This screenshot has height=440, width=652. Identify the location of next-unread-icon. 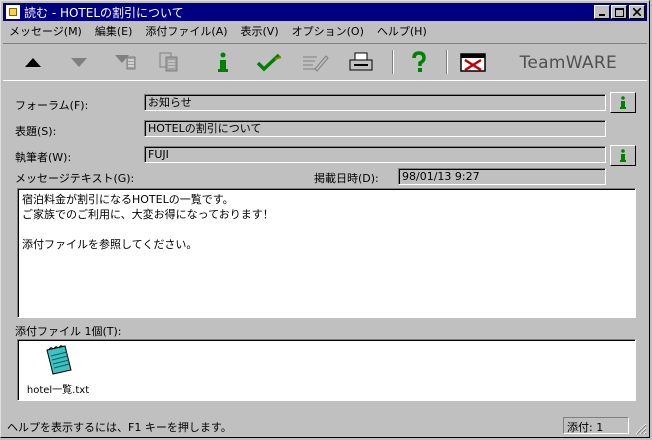
(125, 62).